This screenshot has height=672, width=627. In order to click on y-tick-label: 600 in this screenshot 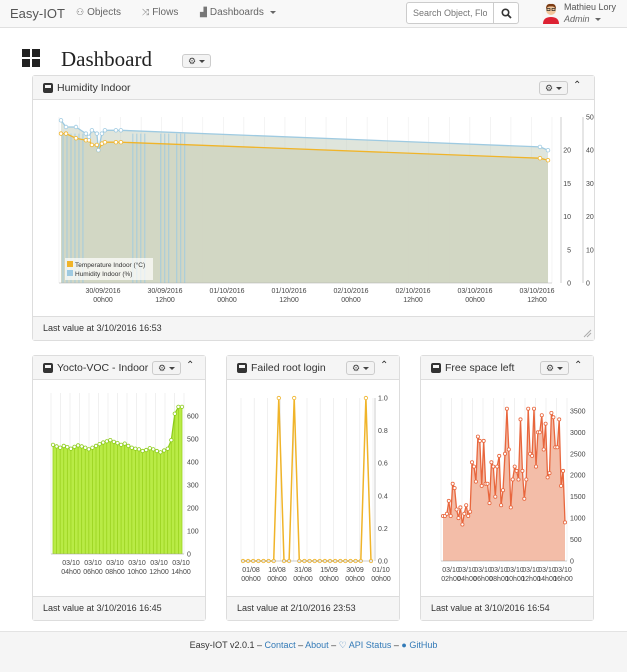, I will do `click(193, 417)`.